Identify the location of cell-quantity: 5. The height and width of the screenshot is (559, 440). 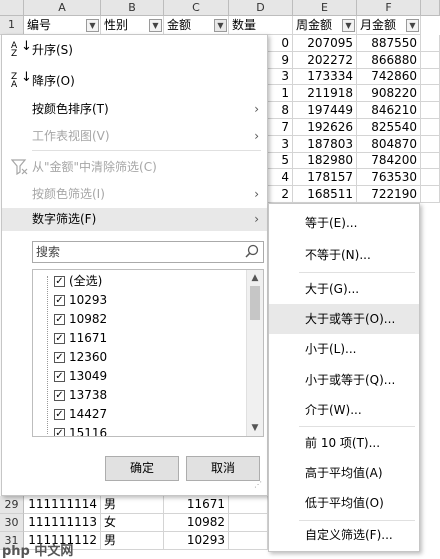
(280, 161).